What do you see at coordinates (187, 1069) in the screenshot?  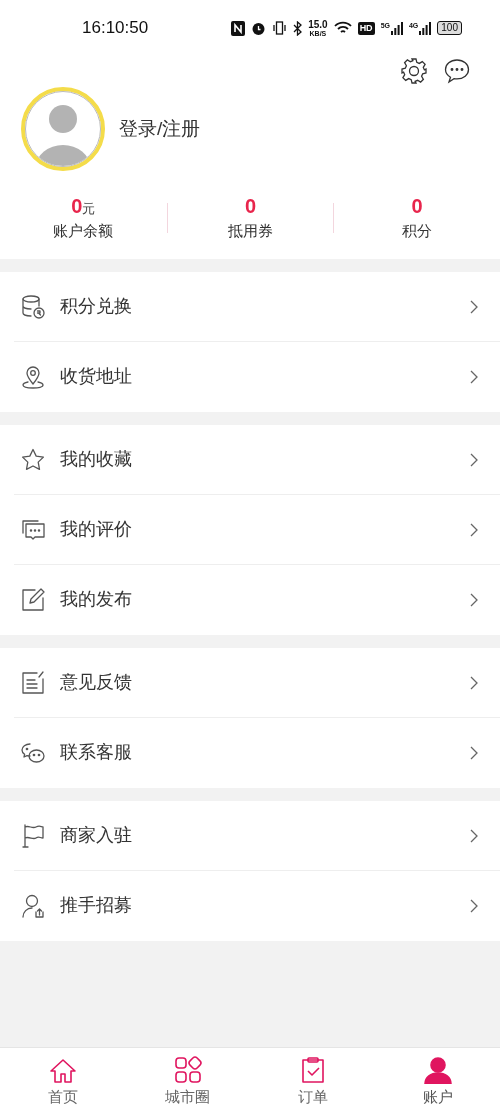 I see `grid-icon` at bounding box center [187, 1069].